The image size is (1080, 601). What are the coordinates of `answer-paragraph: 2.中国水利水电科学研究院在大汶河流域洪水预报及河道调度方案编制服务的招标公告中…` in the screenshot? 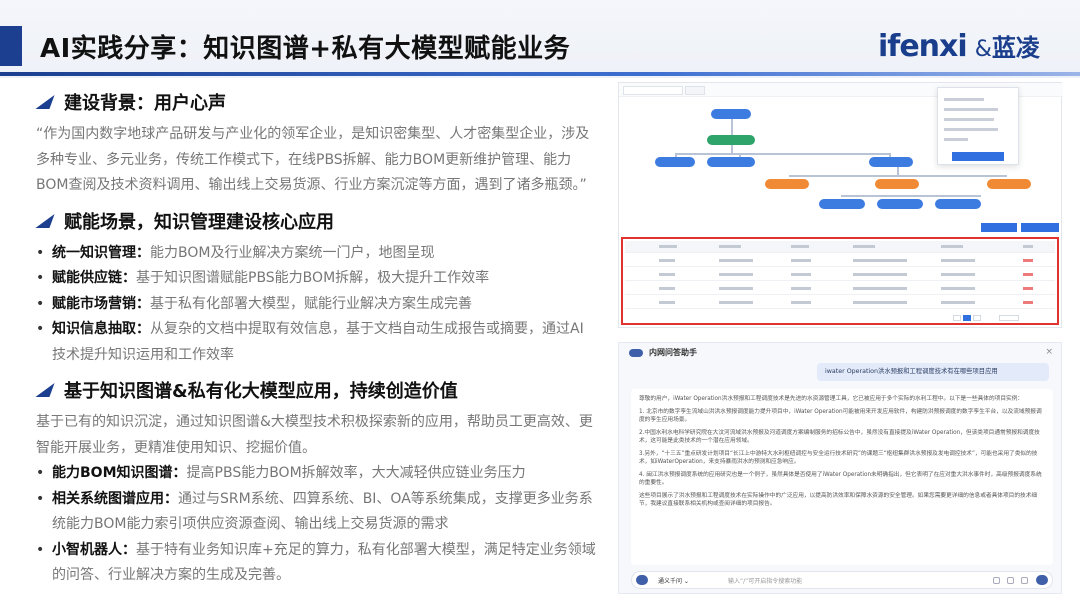 It's located at (839, 437).